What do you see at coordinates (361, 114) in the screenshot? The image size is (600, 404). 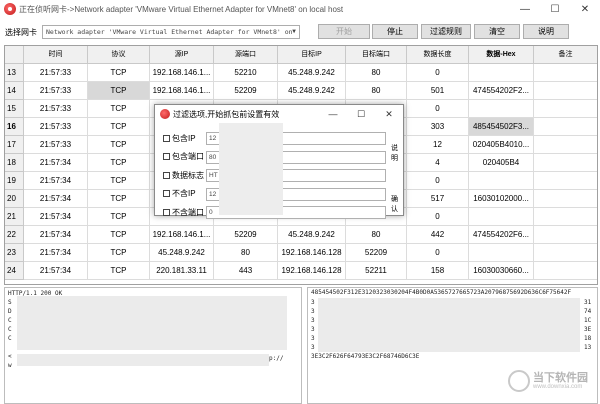 I see `maximize-icon: ☐` at bounding box center [361, 114].